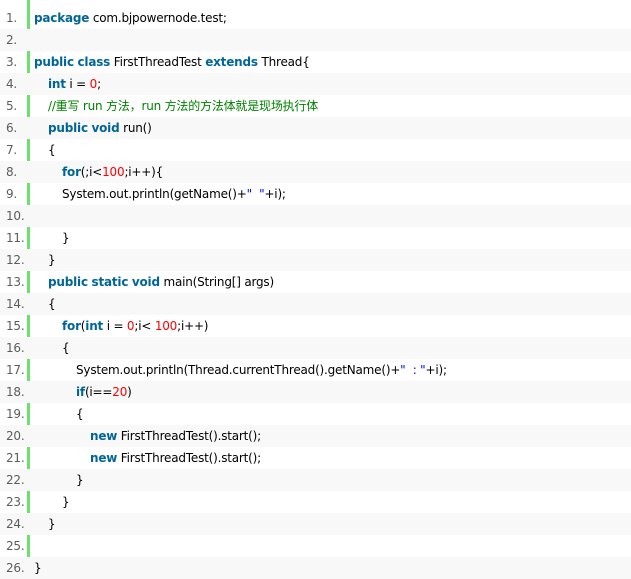 The width and height of the screenshot is (631, 579). Describe the element at coordinates (189, 458) in the screenshot. I see `code-token: FirstThreadTest().start();` at that location.